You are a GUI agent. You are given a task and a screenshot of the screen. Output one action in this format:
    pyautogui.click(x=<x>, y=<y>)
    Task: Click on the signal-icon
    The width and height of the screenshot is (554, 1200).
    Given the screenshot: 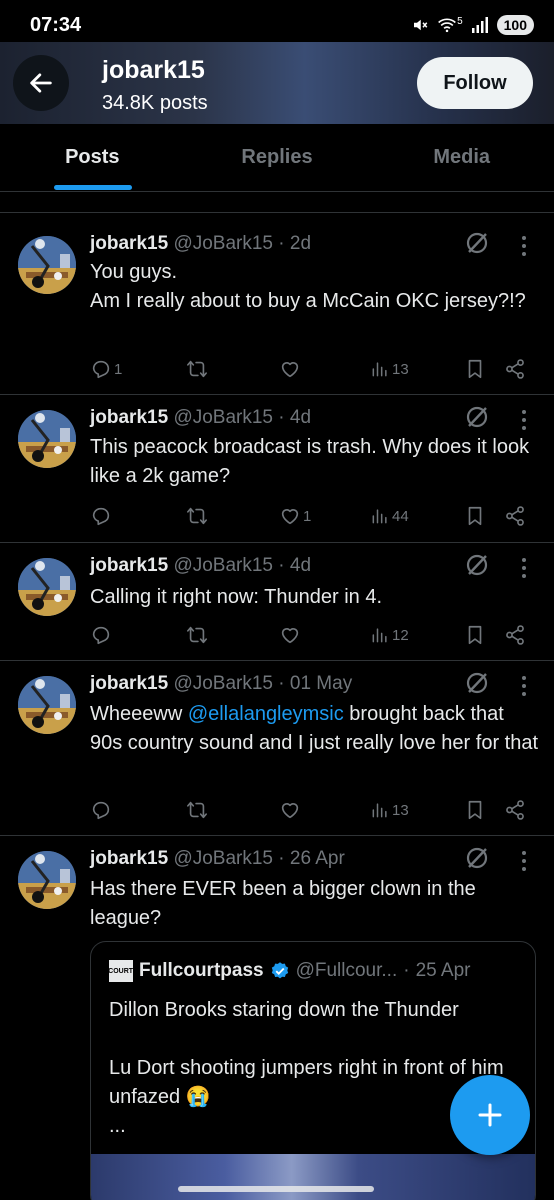 What is the action you would take?
    pyautogui.click(x=479, y=25)
    